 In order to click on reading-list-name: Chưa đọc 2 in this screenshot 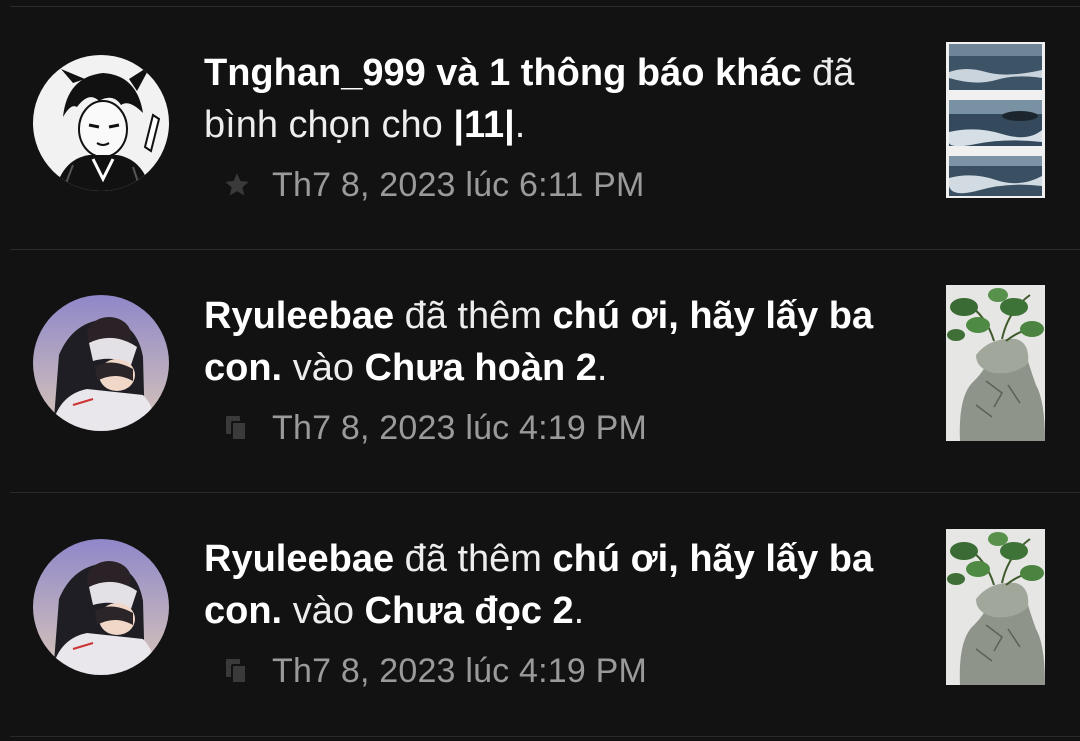, I will do `click(469, 611)`.